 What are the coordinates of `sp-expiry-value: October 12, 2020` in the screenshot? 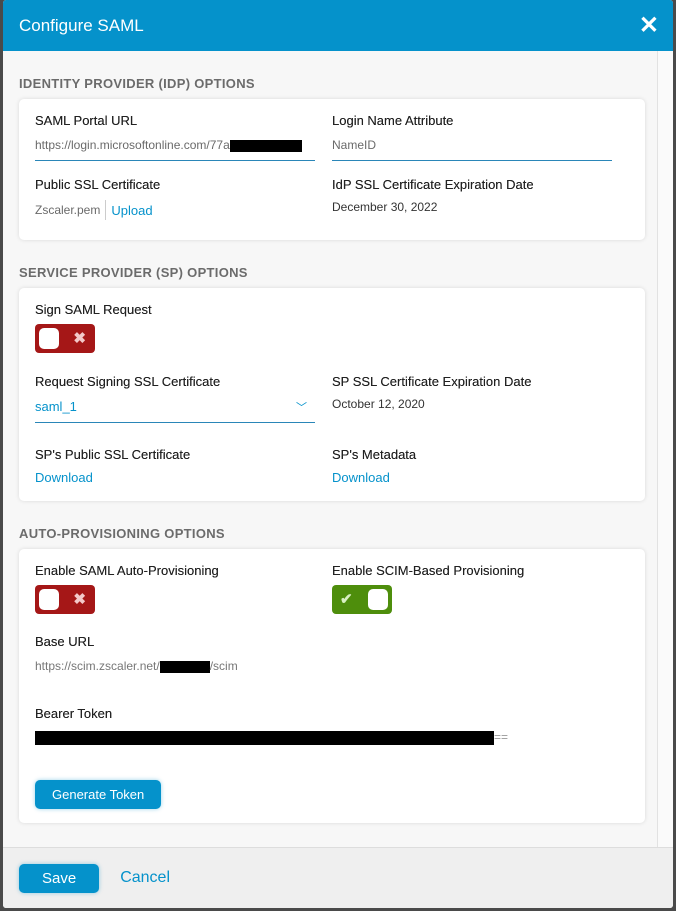 It's located at (378, 404).